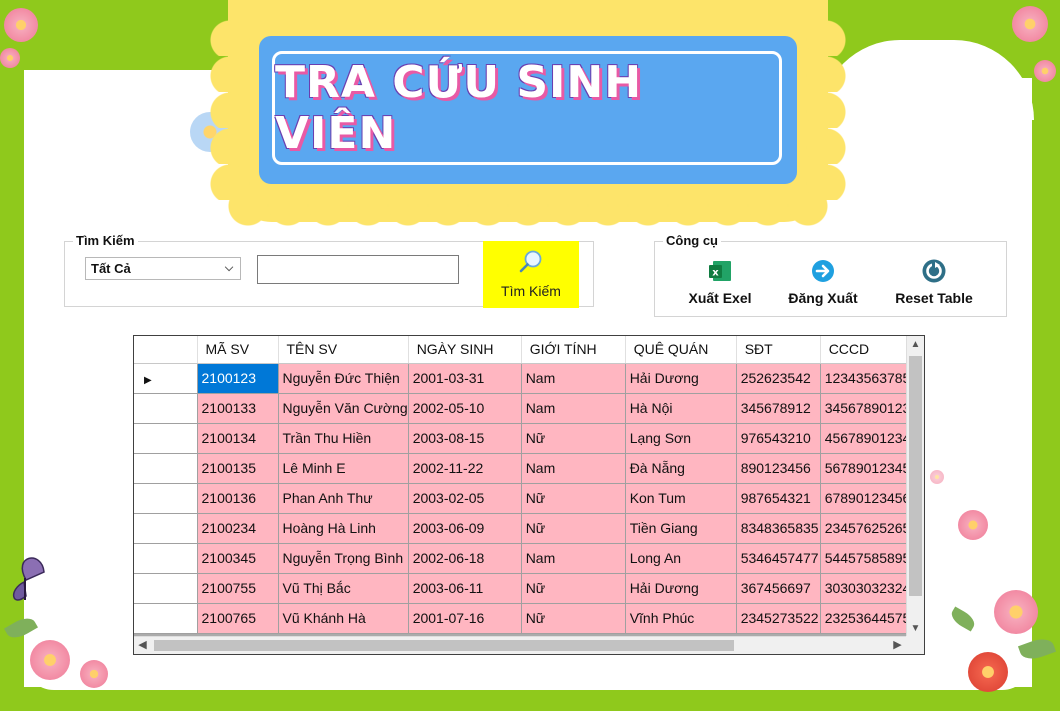 The image size is (1060, 711). Describe the element at coordinates (343, 350) in the screenshot. I see `column-header: TÊN SV` at that location.